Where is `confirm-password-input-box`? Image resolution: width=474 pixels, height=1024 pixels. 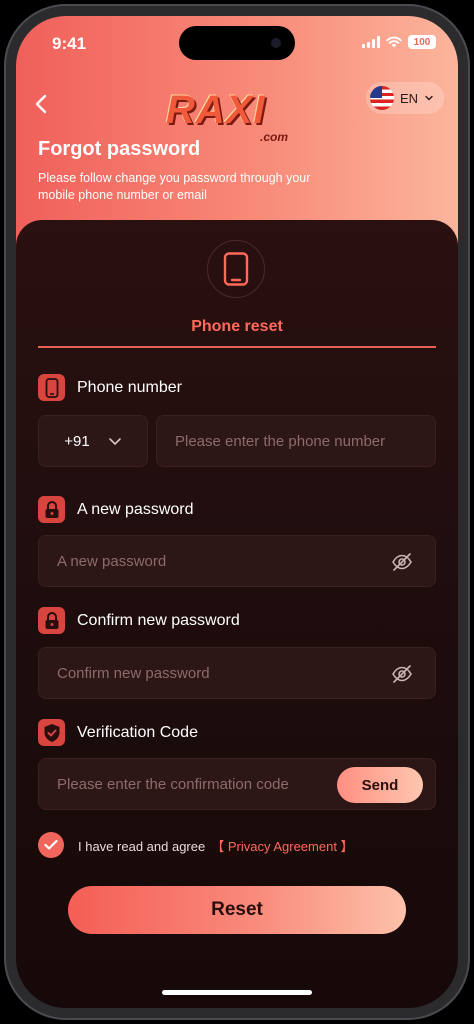
confirm-password-input-box is located at coordinates (237, 673).